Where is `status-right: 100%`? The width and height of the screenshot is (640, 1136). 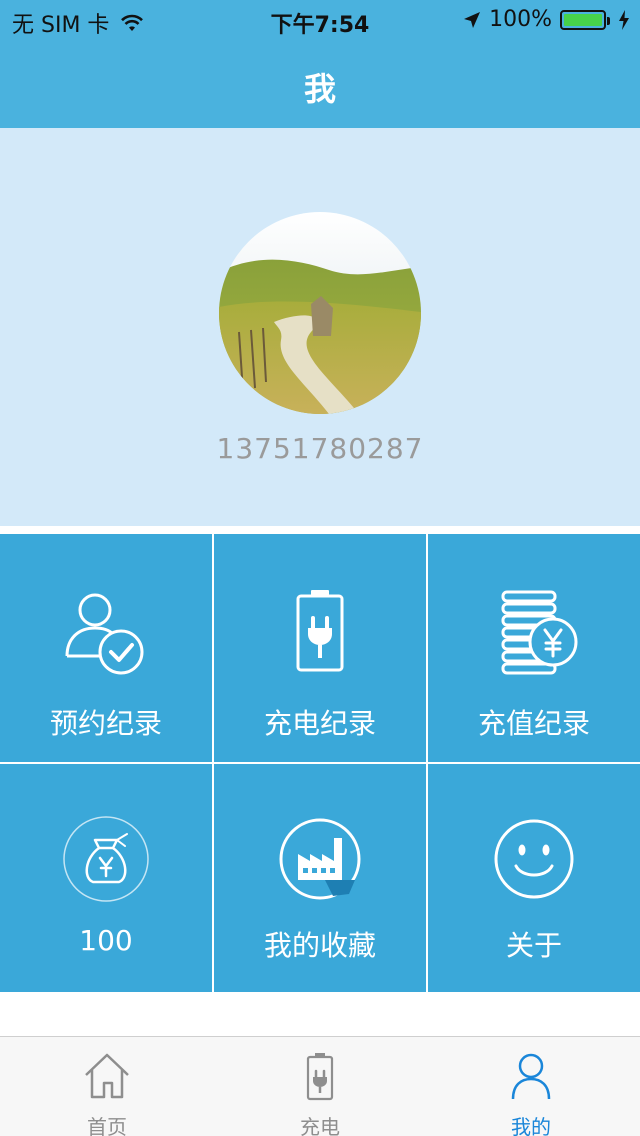 status-right: 100% is located at coordinates (546, 19).